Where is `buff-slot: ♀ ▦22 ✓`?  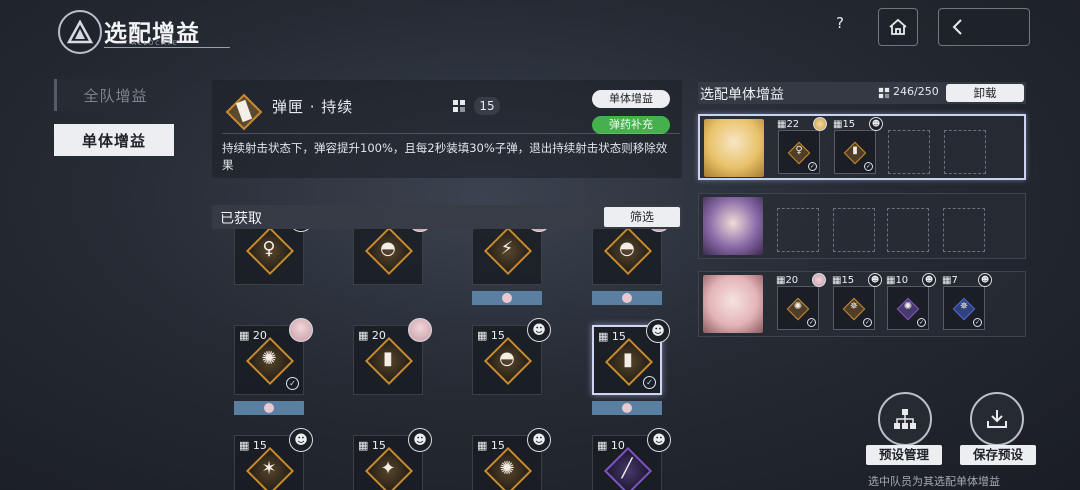
buff-slot: ♀ ▦22 ✓ is located at coordinates (802, 145).